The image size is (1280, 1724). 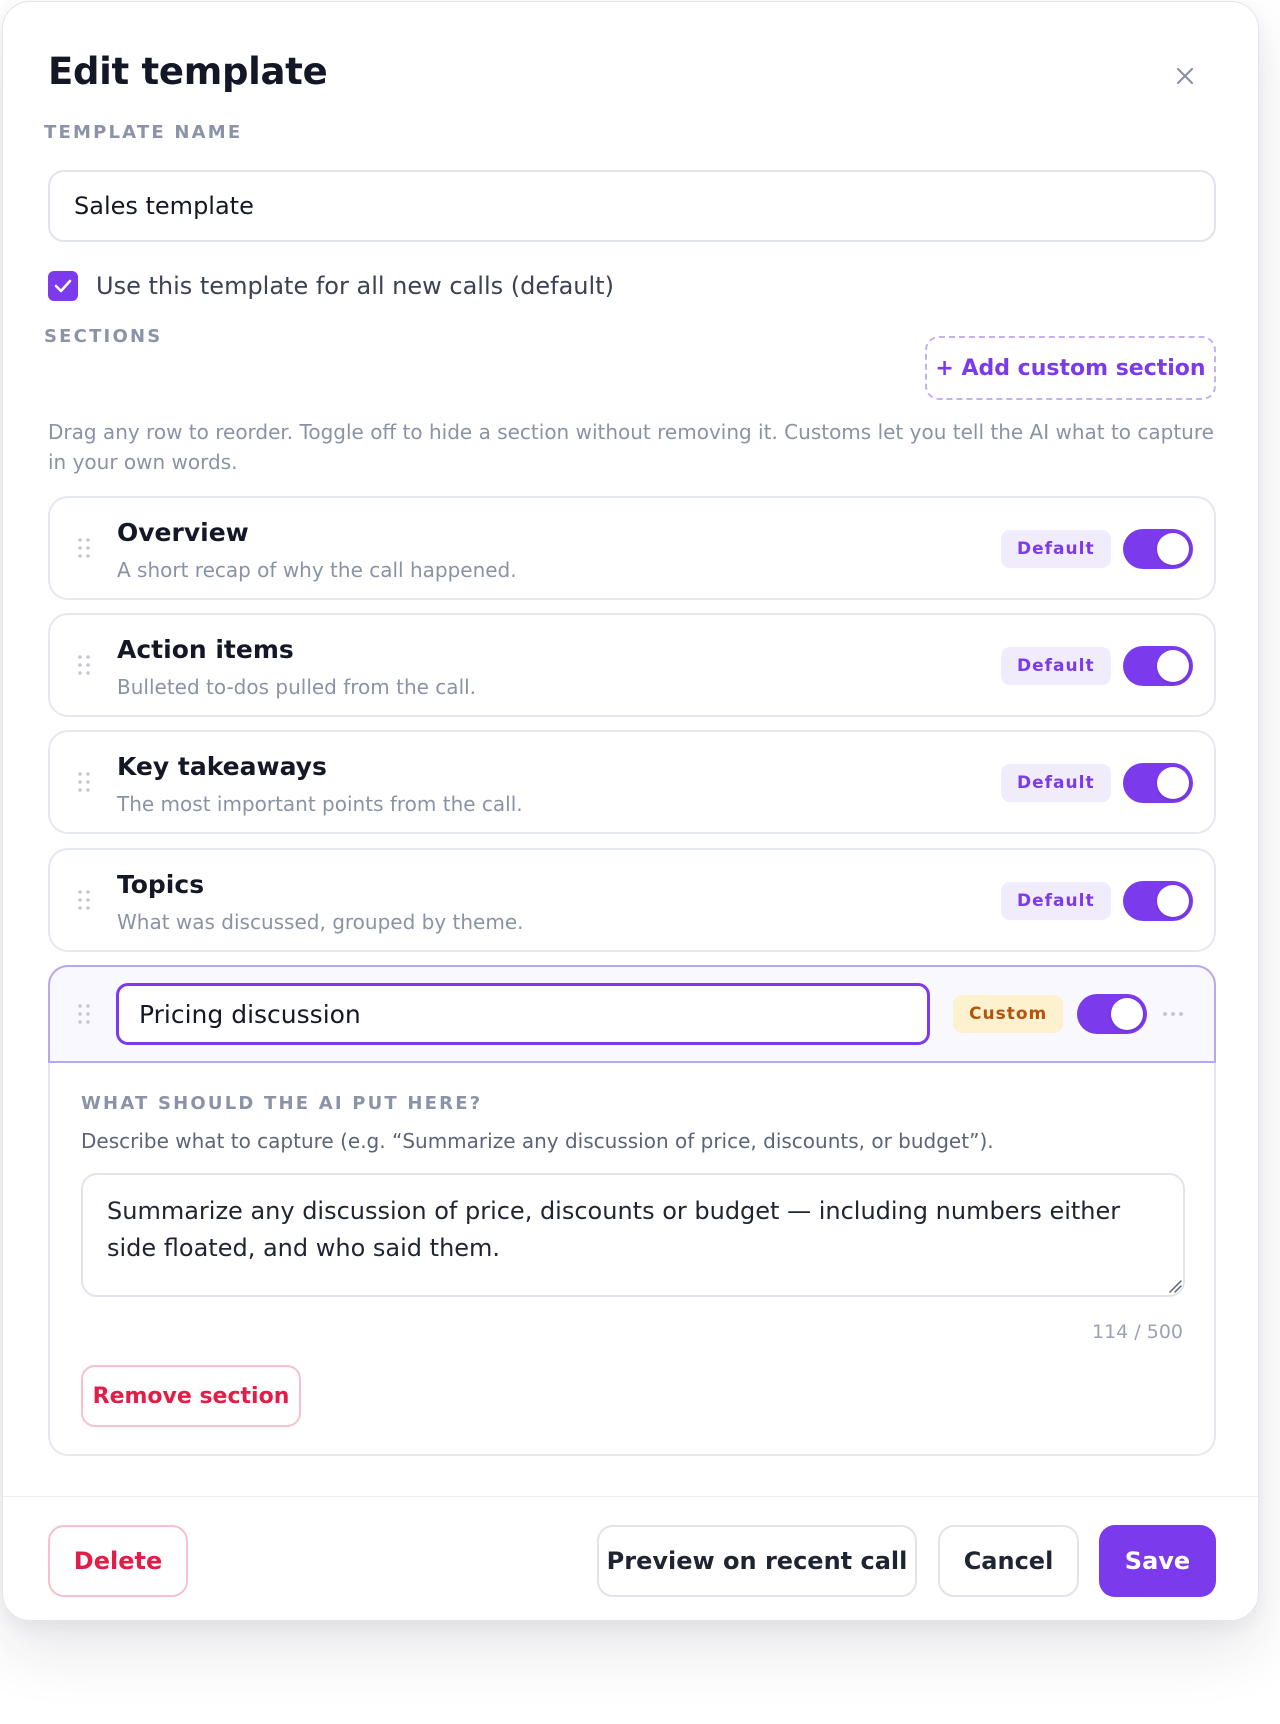 I want to click on section-title: Action items, so click(x=205, y=649).